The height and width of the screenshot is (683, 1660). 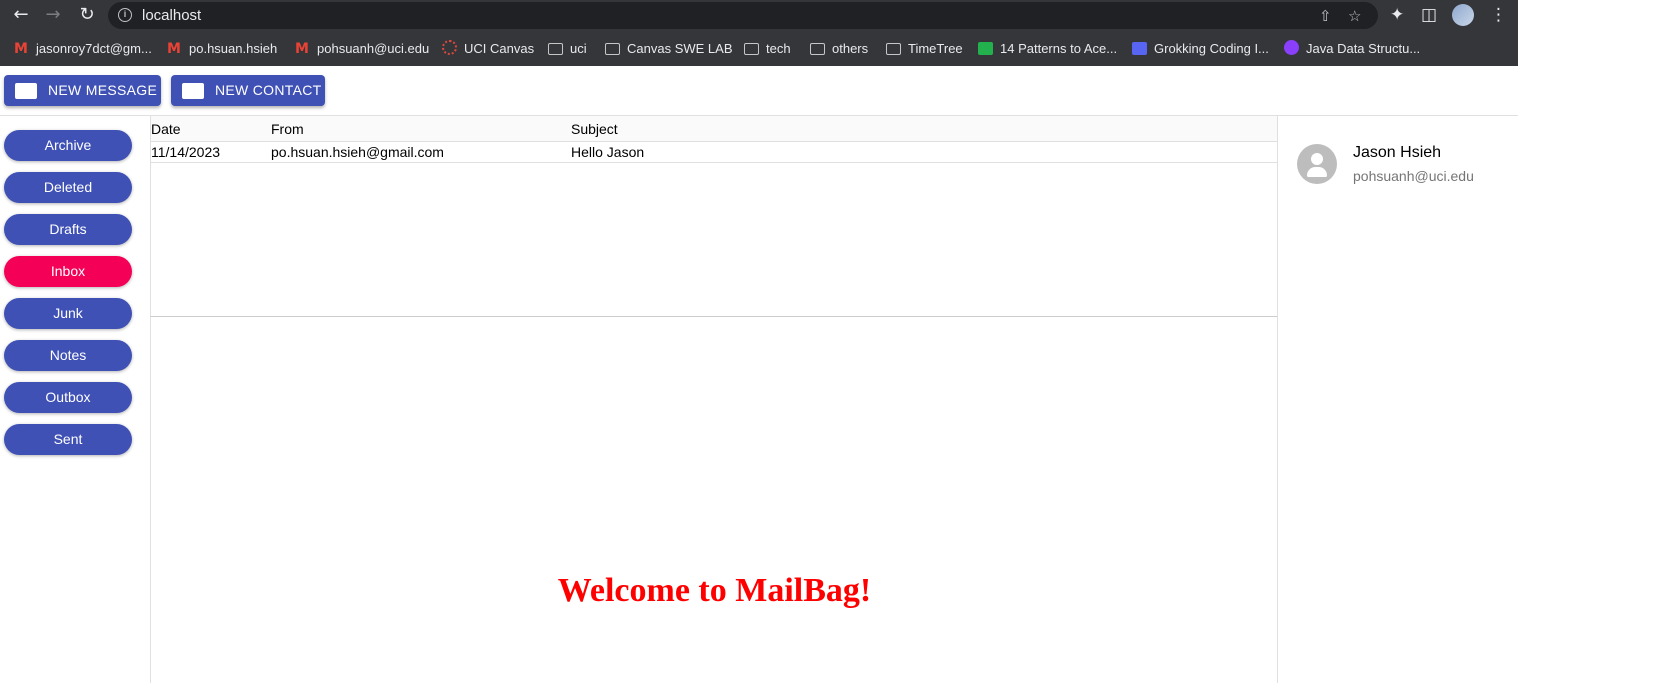 What do you see at coordinates (608, 152) in the screenshot?
I see `message-subject: Hello Jason` at bounding box center [608, 152].